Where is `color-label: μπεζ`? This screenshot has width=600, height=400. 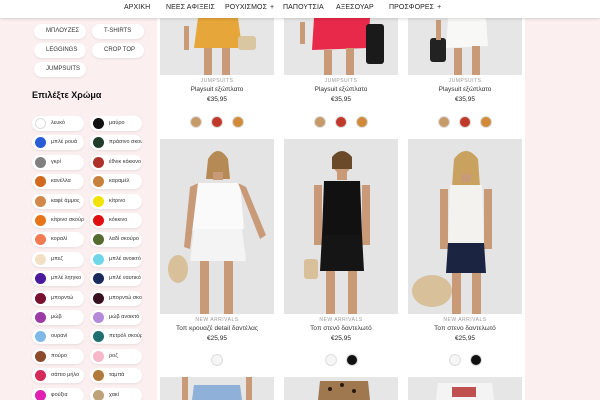 color-label: μπεζ is located at coordinates (57, 258).